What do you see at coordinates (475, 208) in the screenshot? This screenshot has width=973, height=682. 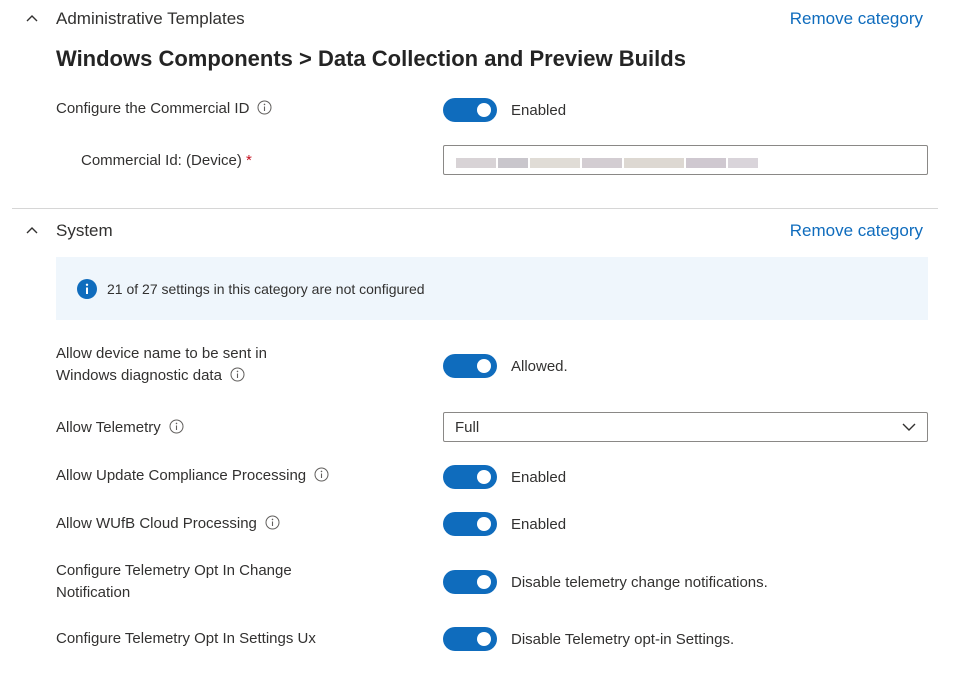 I see `section-divider` at bounding box center [475, 208].